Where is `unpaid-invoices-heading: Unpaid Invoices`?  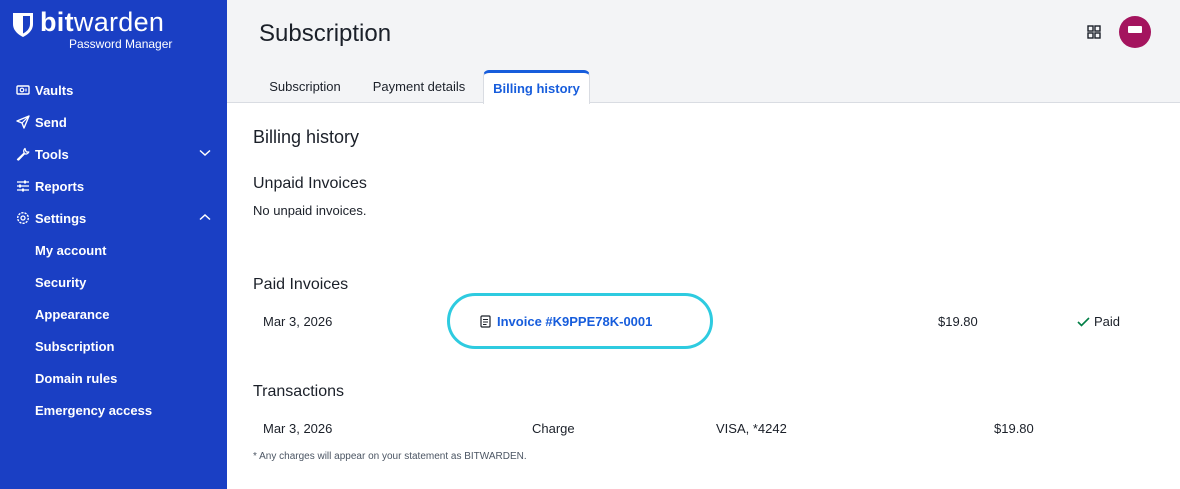
unpaid-invoices-heading: Unpaid Invoices is located at coordinates (310, 183).